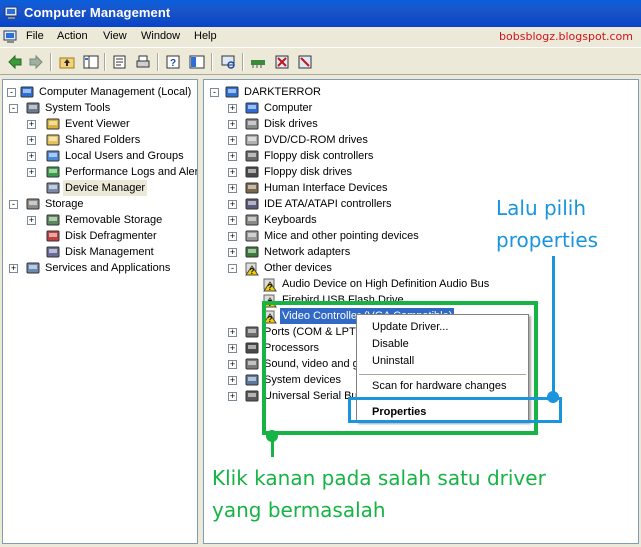 Image resolution: width=641 pixels, height=547 pixels. Describe the element at coordinates (100, 92) in the screenshot. I see `tree-item-computer-management-local: - Computer Management (Local)` at that location.